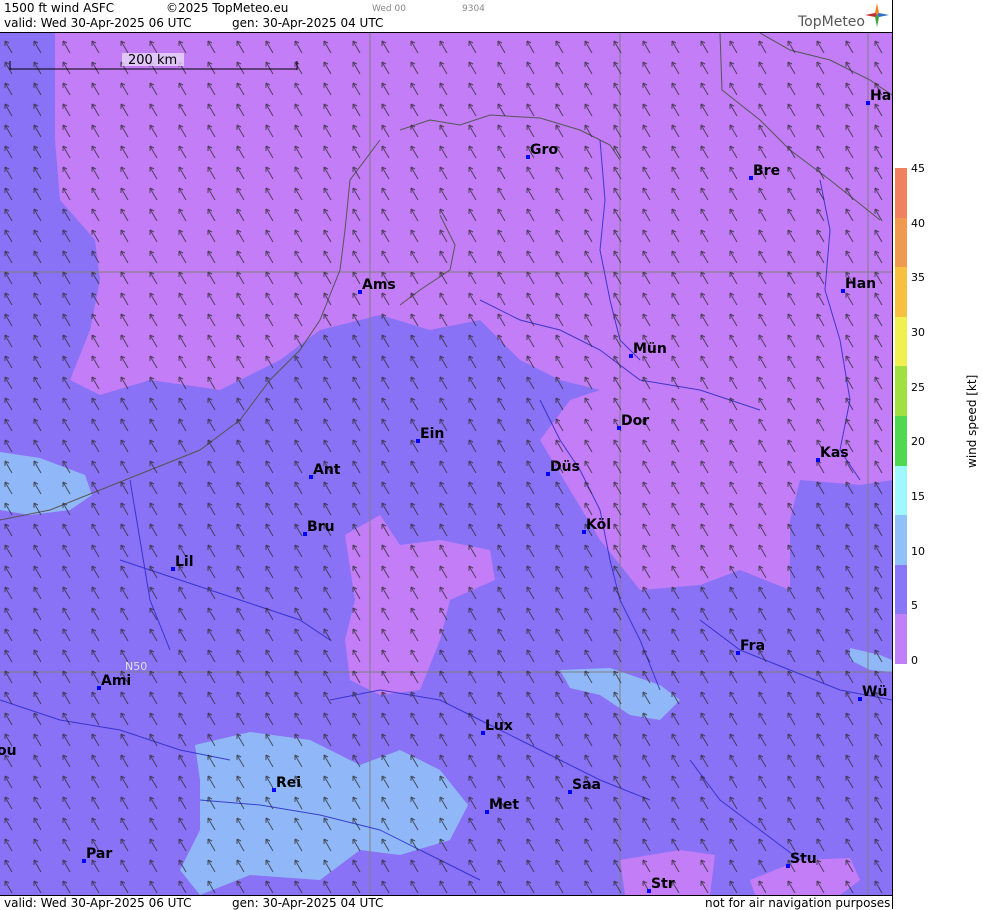 The width and height of the screenshot is (983, 910). I want to click on city-label: Ant, so click(325, 470).